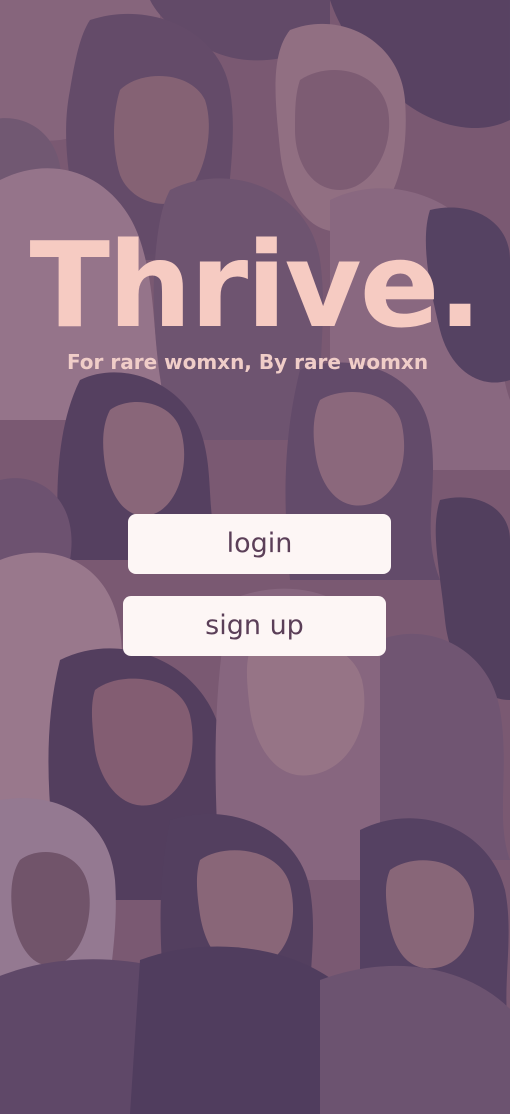 The image size is (510, 1114). Describe the element at coordinates (247, 362) in the screenshot. I see `app-tagline: For rare womxn, By rare womxn` at that location.